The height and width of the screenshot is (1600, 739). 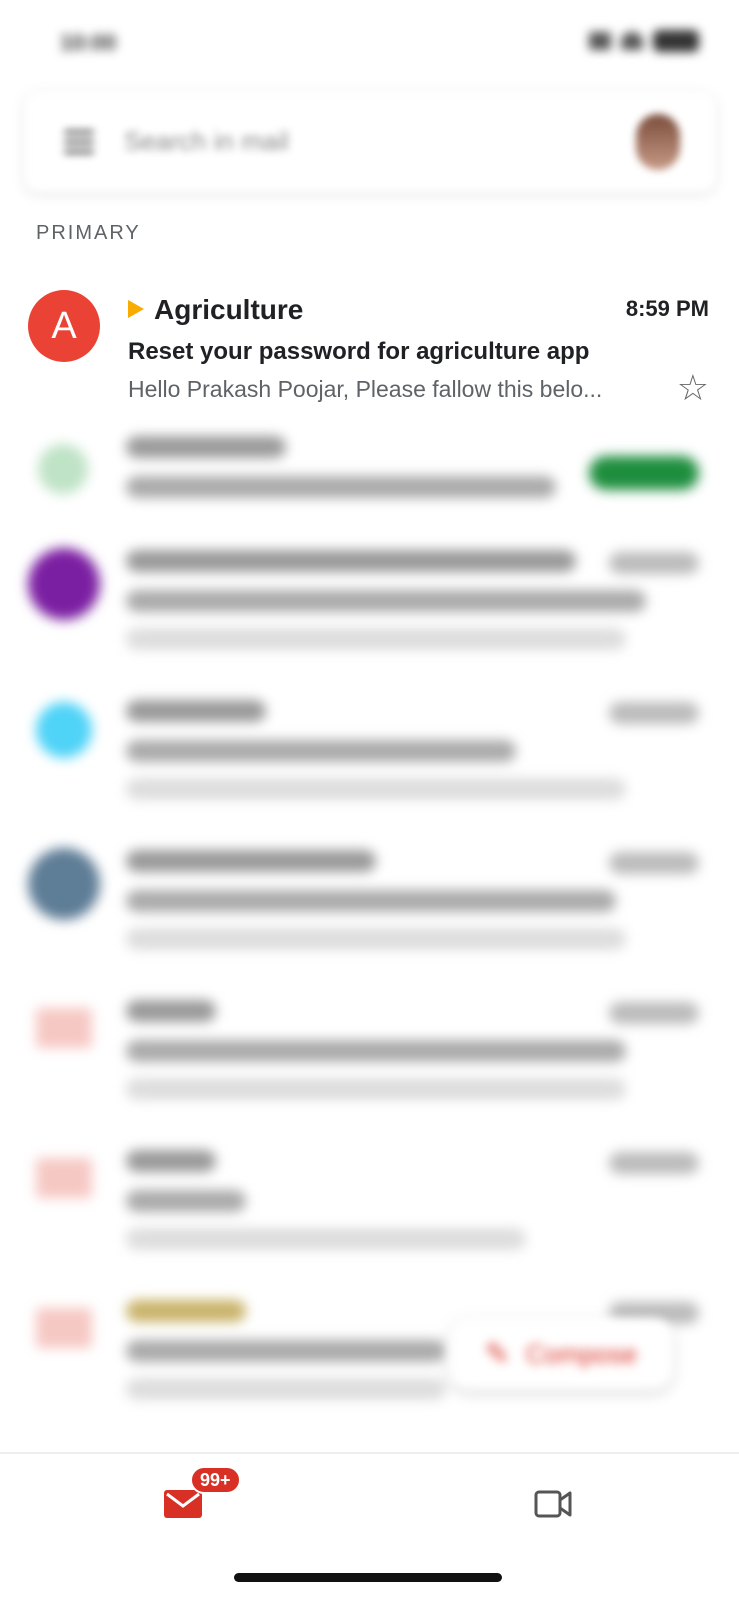 I want to click on home-indicator, so click(x=368, y=1577).